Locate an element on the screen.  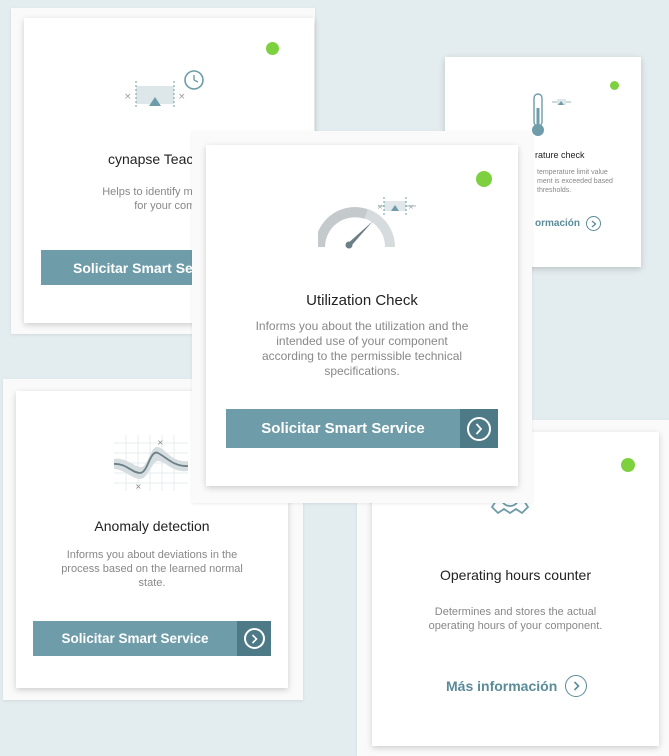
card-description-line: temperature limit value is located at coordinates (572, 172).